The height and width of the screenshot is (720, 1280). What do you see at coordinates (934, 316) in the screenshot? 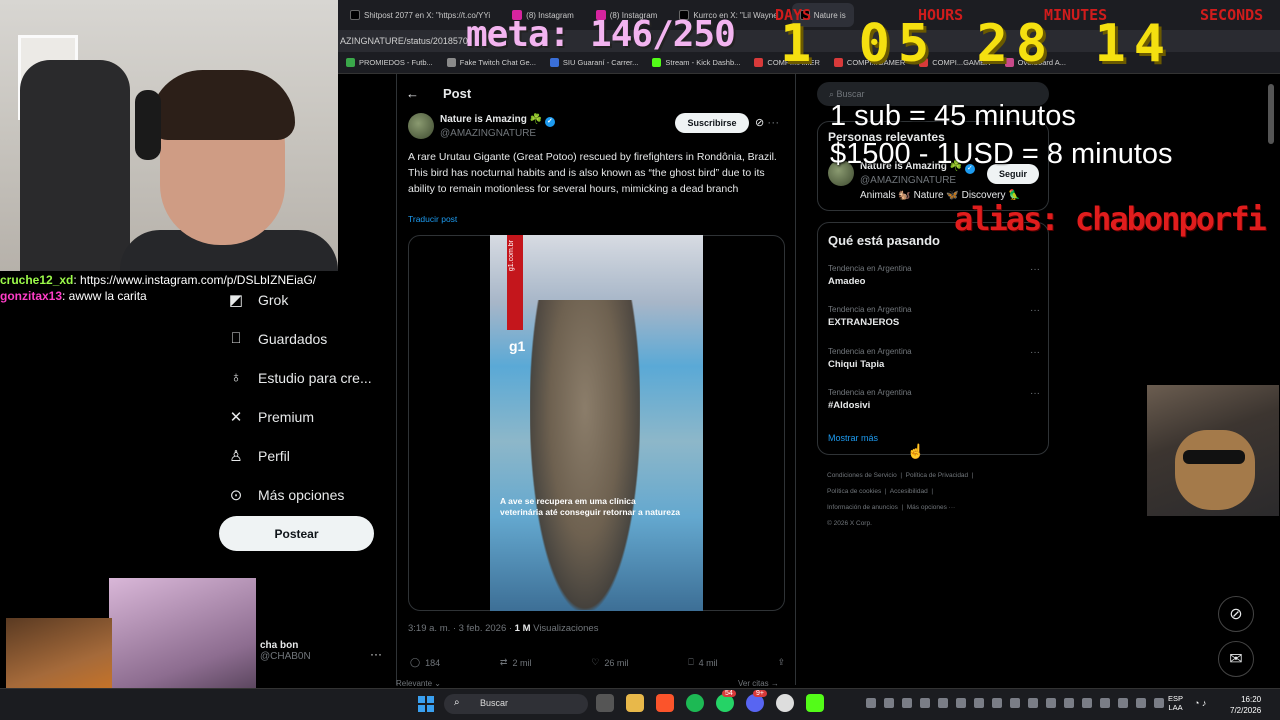
I see `trend-item: Tendencia en Argentina EXTRANJEROS ···` at bounding box center [934, 316].